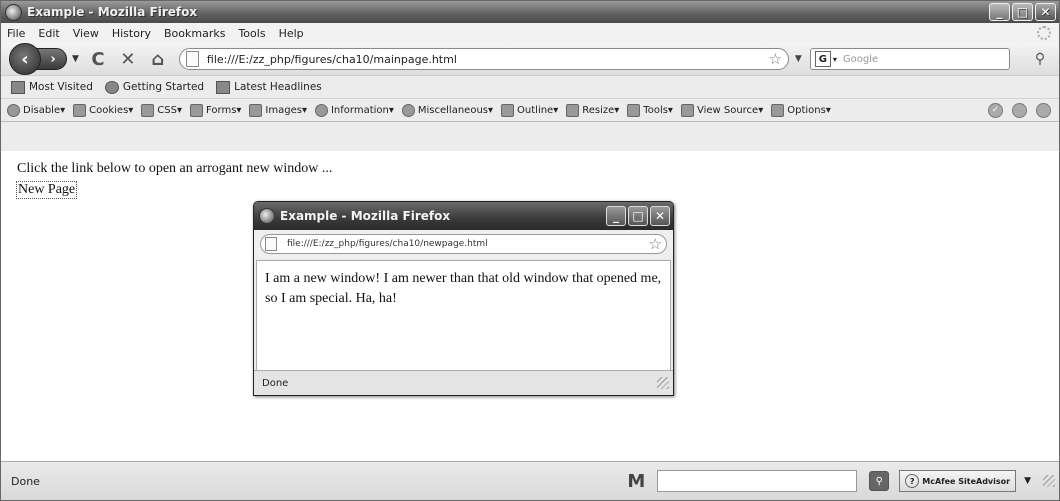 The image size is (1060, 501). I want to click on bookmark-latest-headlines: Latest Headlines, so click(269, 87).